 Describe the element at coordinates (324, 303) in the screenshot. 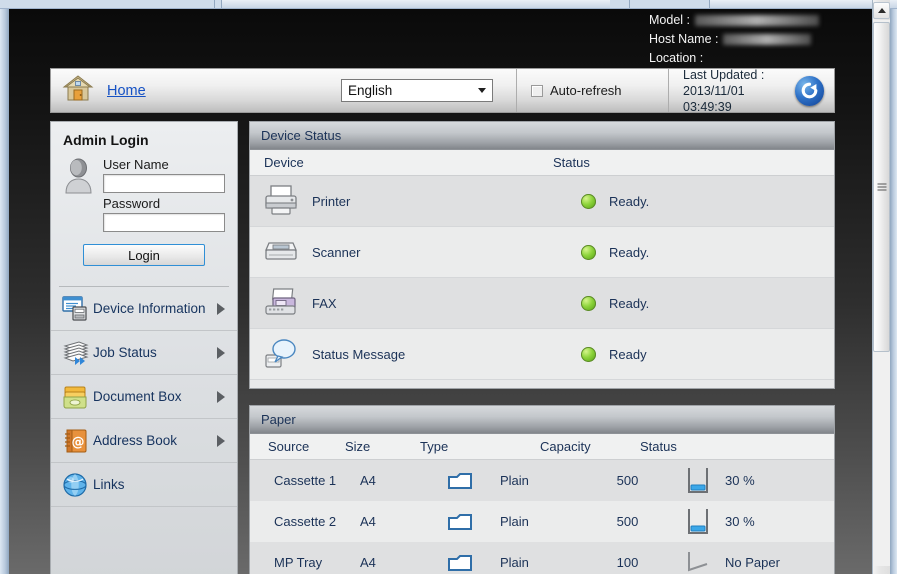

I see `device-name: FAX` at that location.